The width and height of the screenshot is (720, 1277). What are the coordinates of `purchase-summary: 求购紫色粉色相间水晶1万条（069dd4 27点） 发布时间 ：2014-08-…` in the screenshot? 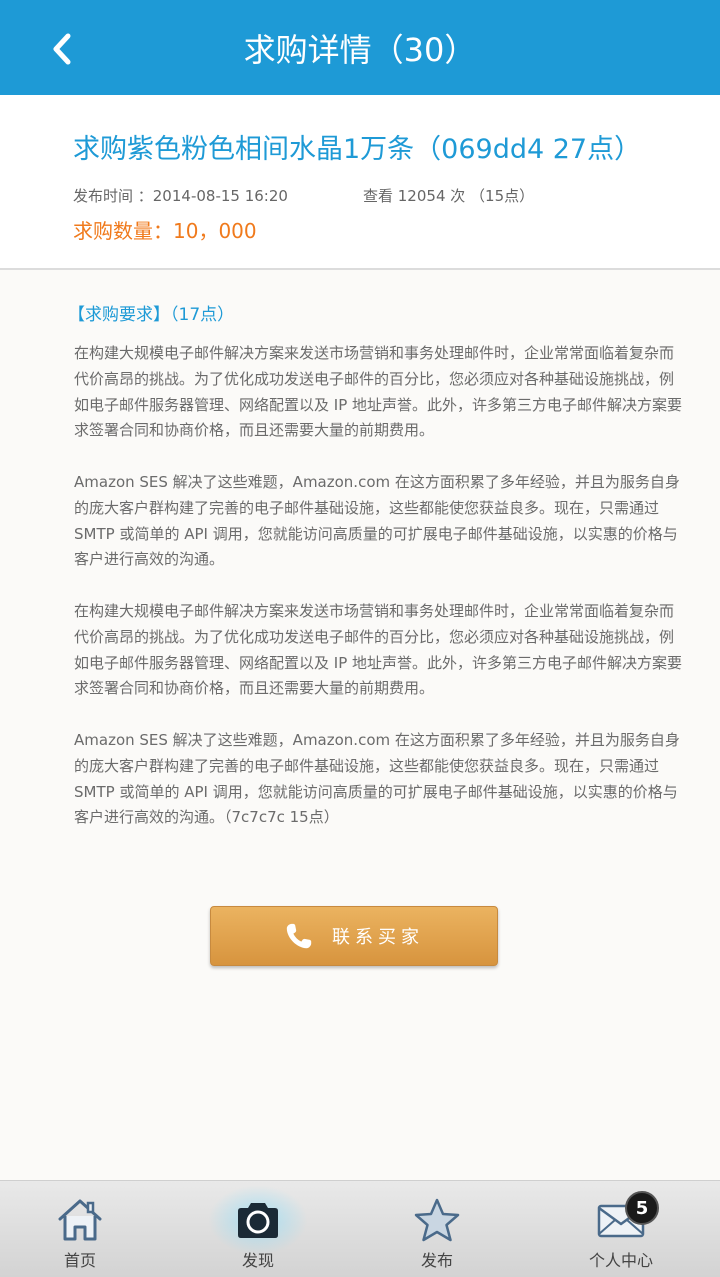 It's located at (360, 182).